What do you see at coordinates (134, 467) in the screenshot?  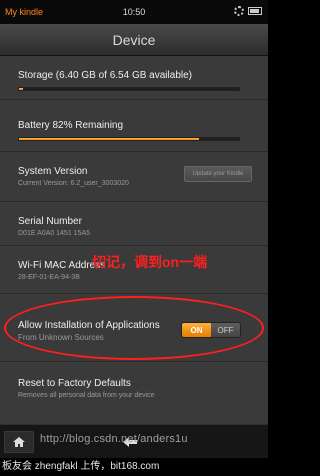 I see `upload-footer: 板友会 zhengfakl 上传，bit168.com` at bounding box center [134, 467].